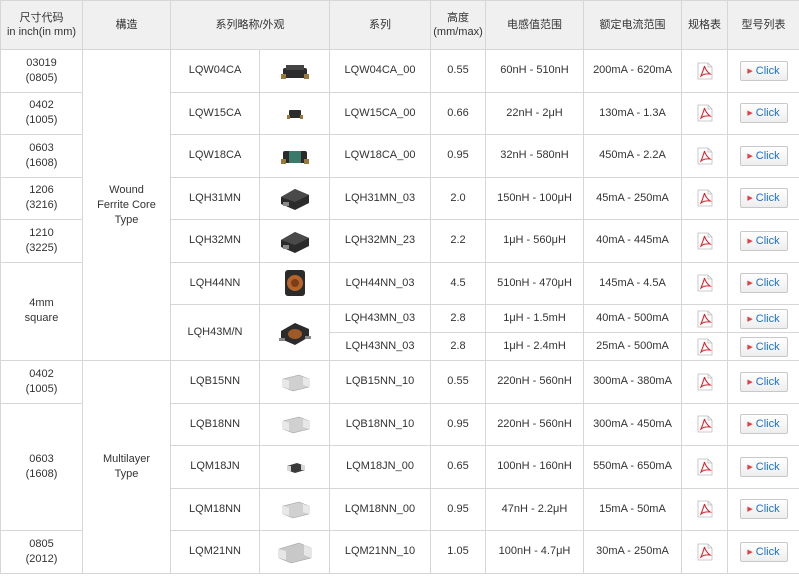 The image size is (799, 585). What do you see at coordinates (215, 156) in the screenshot?
I see `series-short-name: LQW18CA` at bounding box center [215, 156].